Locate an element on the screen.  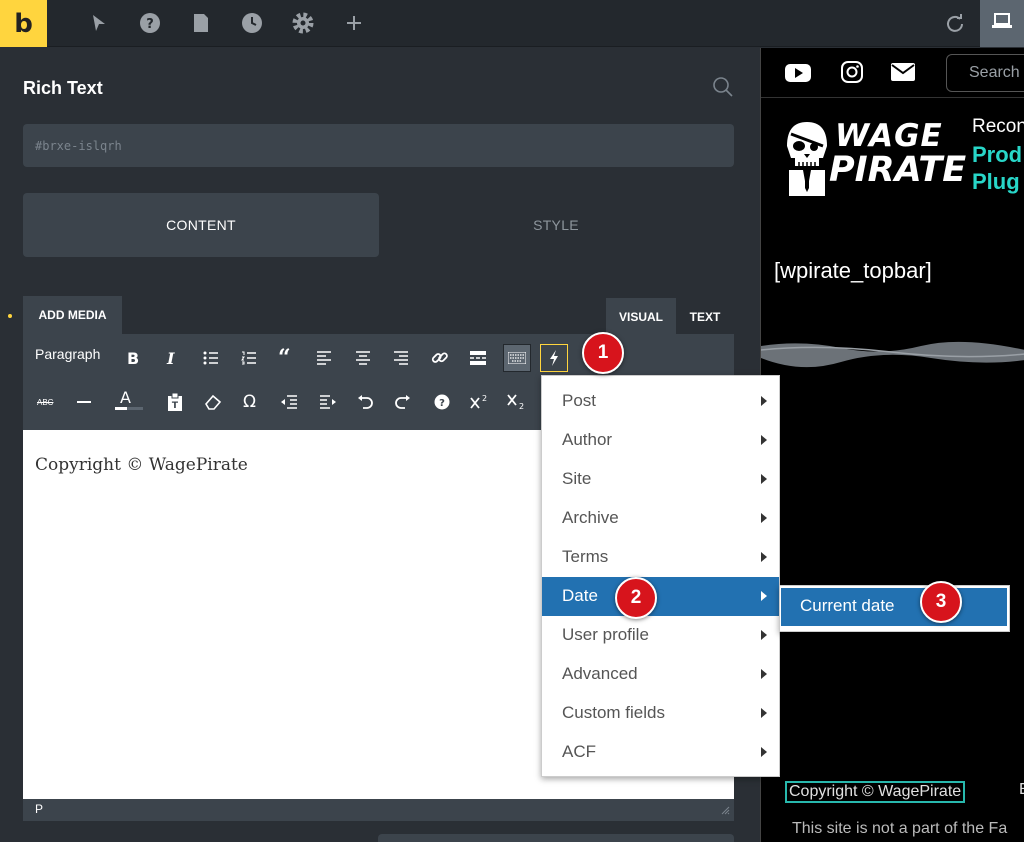
menu-item-advanced: Advanced is located at coordinates (660, 674).